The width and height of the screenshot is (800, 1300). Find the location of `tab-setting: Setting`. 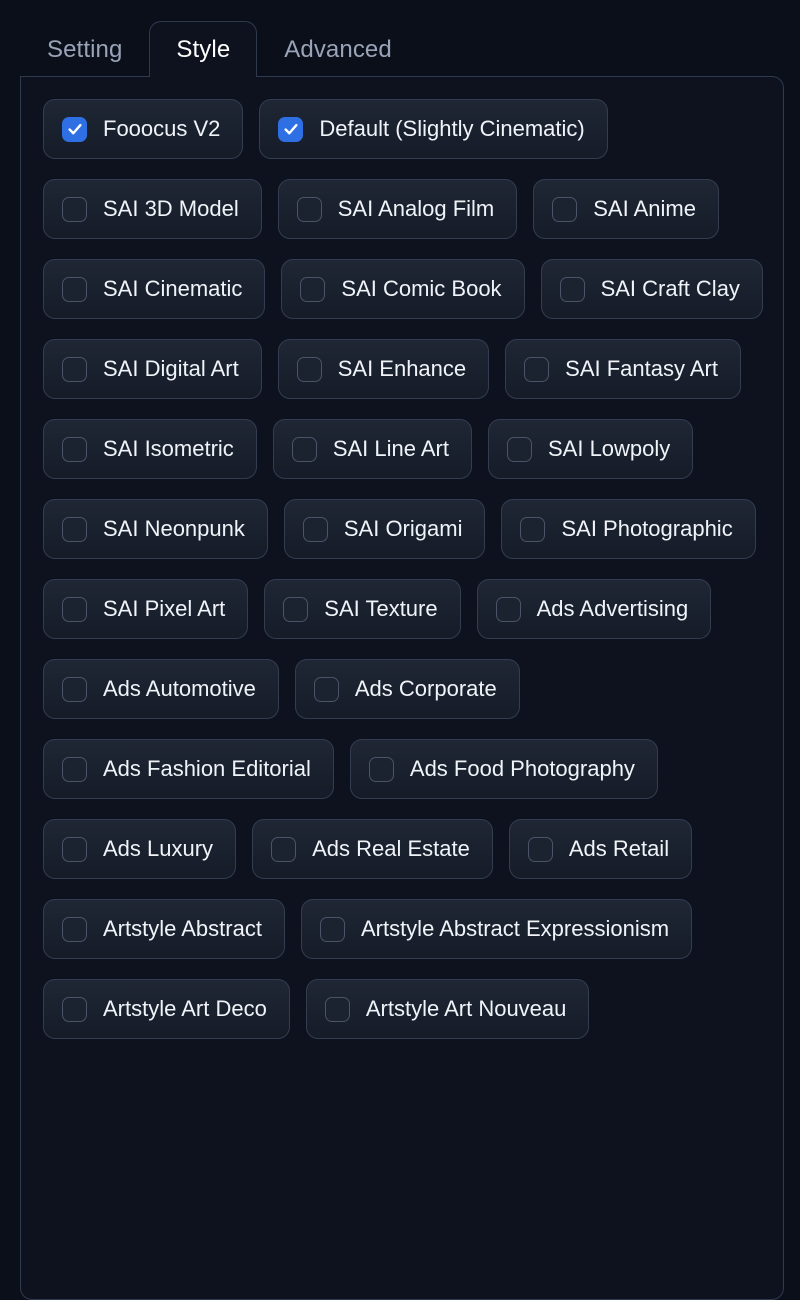

tab-setting: Setting is located at coordinates (84, 49).